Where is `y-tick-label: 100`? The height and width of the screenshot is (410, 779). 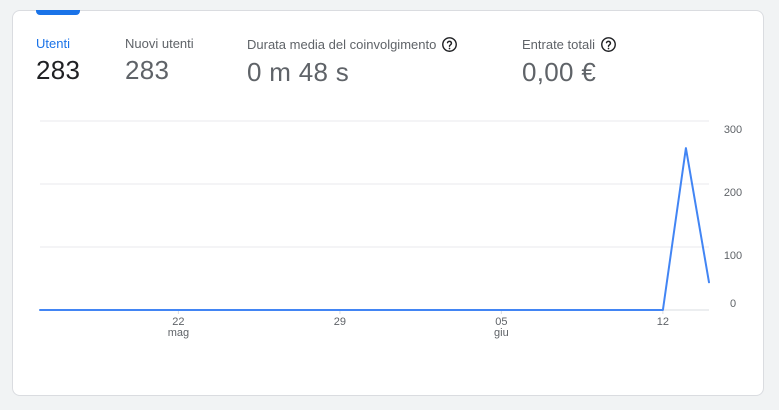 y-tick-label: 100 is located at coordinates (733, 256).